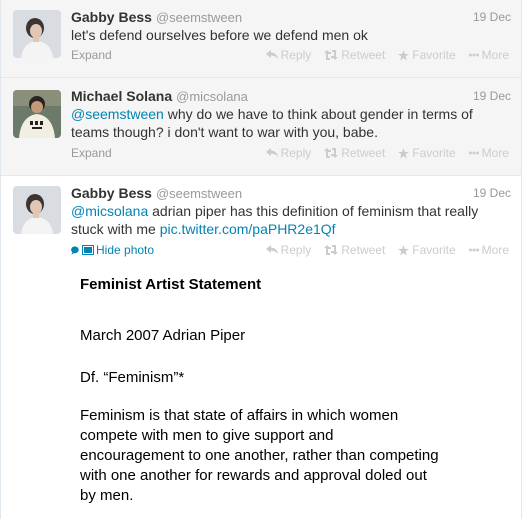 The image size is (524, 519). What do you see at coordinates (132, 377) in the screenshot?
I see `definition-heading: Df. “Feminism”*` at bounding box center [132, 377].